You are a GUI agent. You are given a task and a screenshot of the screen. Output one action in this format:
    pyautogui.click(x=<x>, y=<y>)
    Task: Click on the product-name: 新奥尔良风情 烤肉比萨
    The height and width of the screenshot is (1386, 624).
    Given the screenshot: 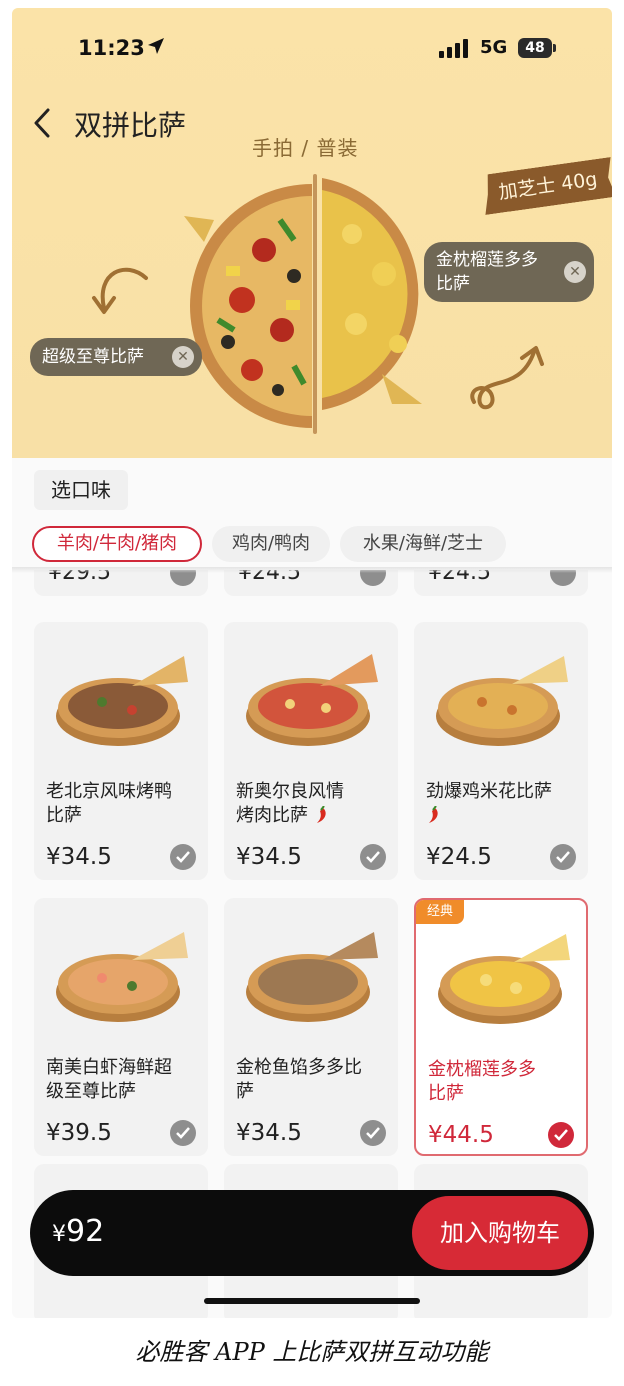 What is the action you would take?
    pyautogui.click(x=311, y=804)
    